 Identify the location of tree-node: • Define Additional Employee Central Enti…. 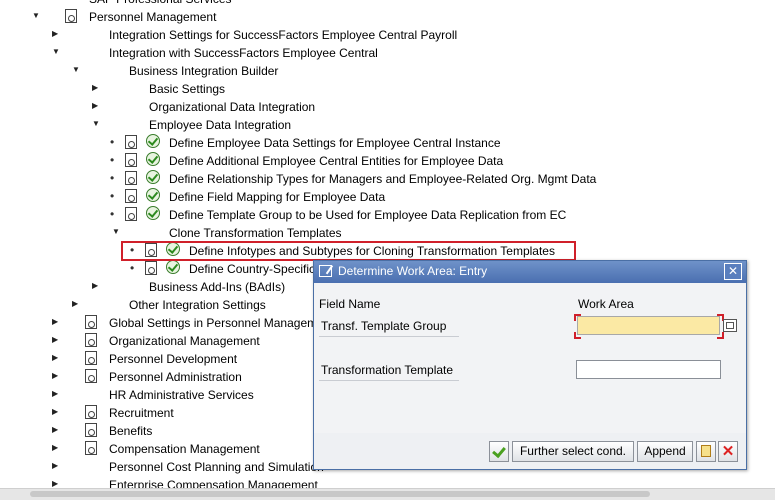
(387, 161).